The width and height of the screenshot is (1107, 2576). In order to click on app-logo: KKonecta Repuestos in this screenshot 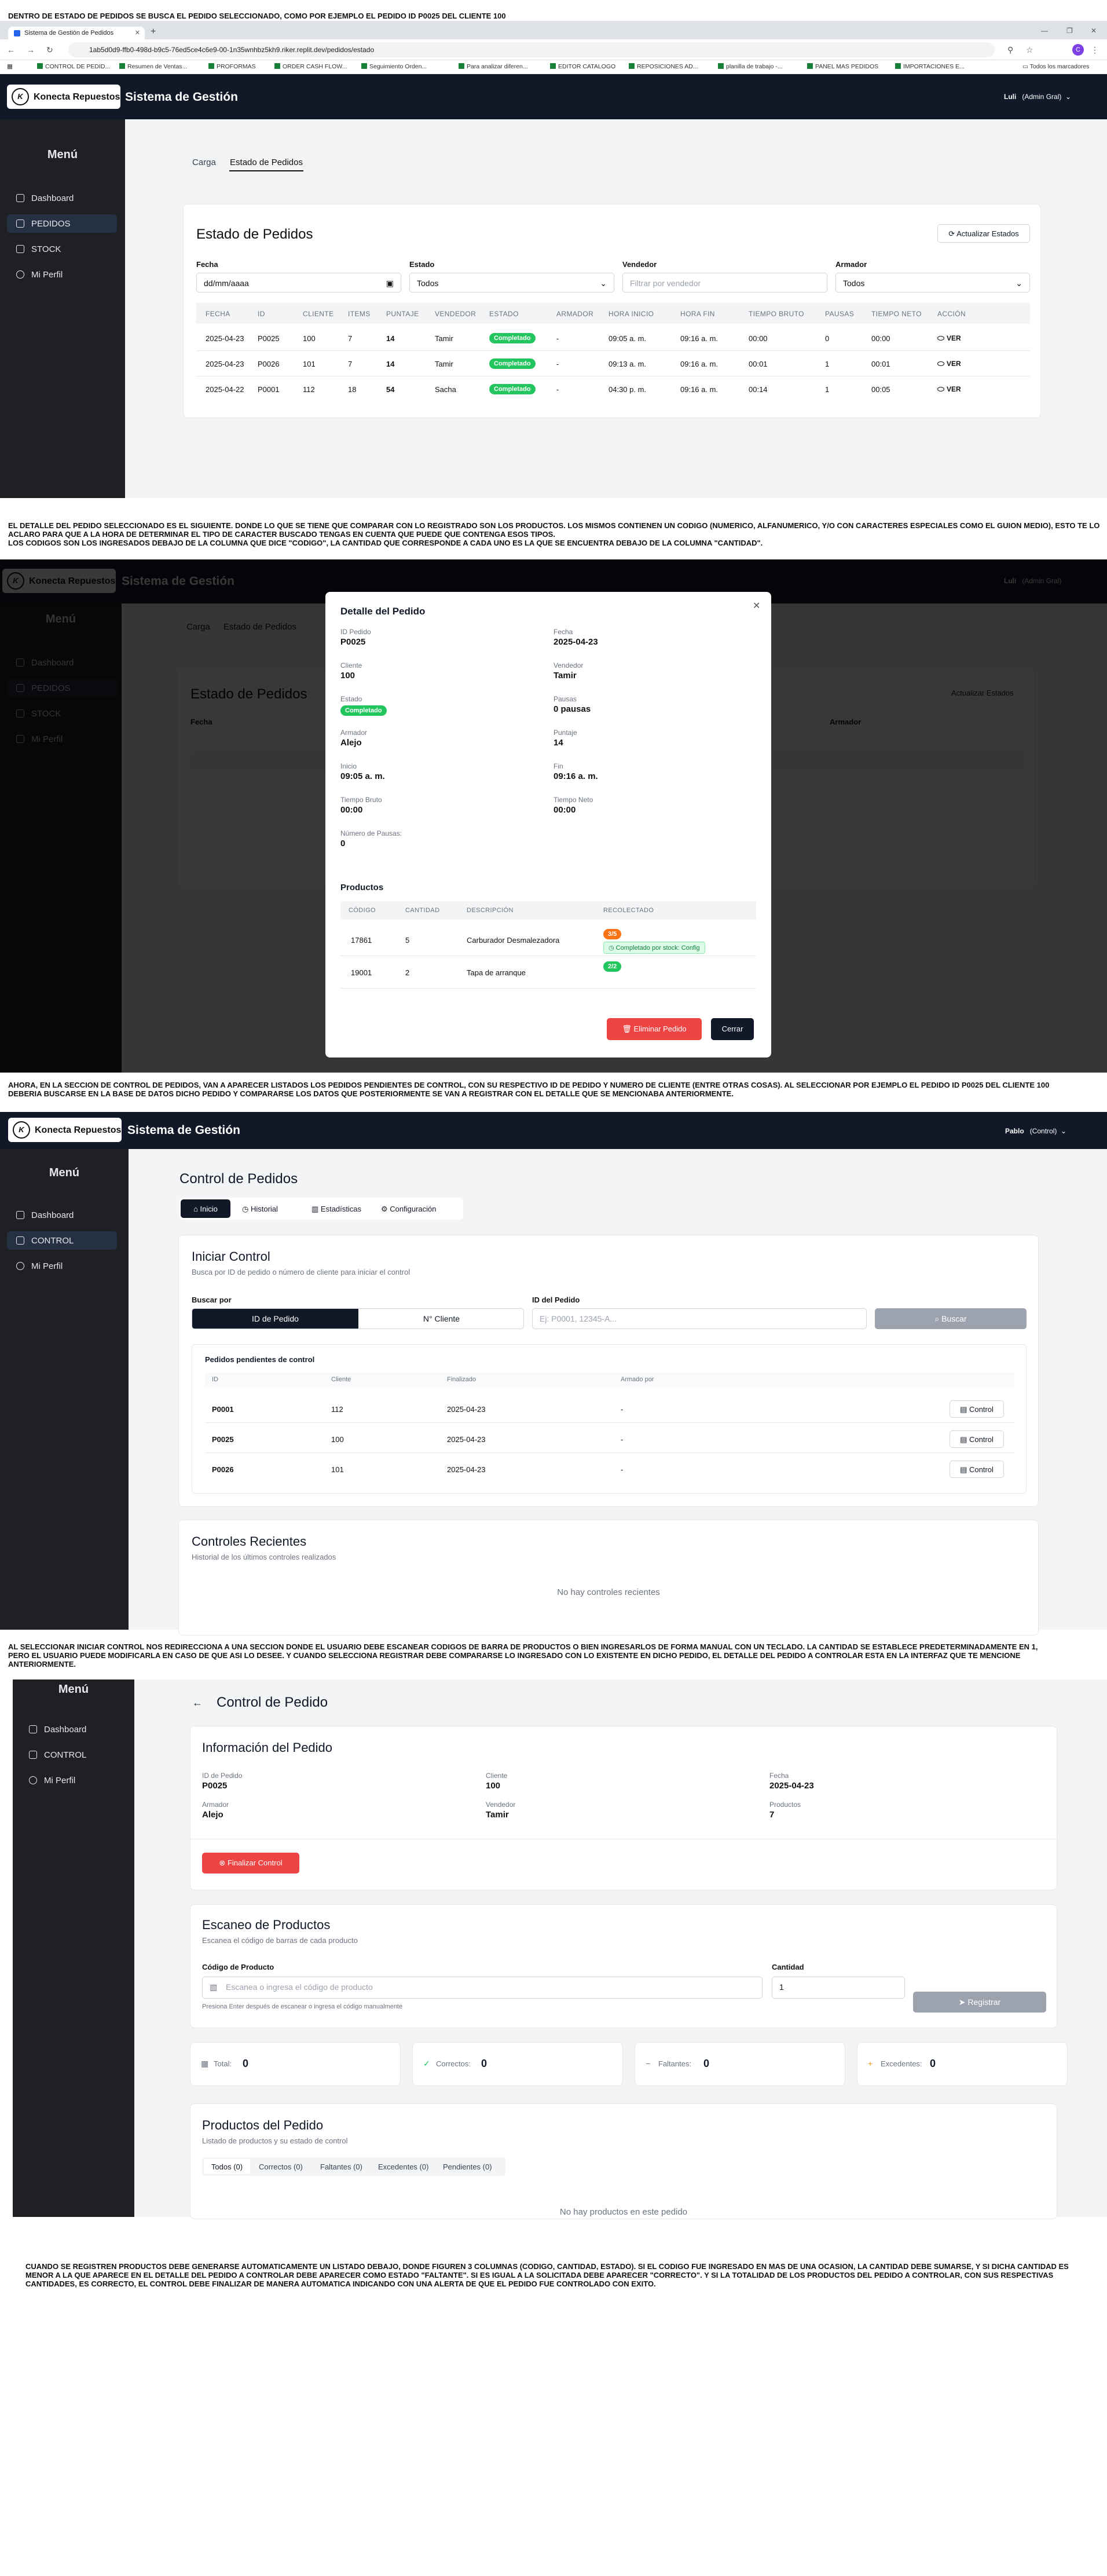, I will do `click(64, 97)`.